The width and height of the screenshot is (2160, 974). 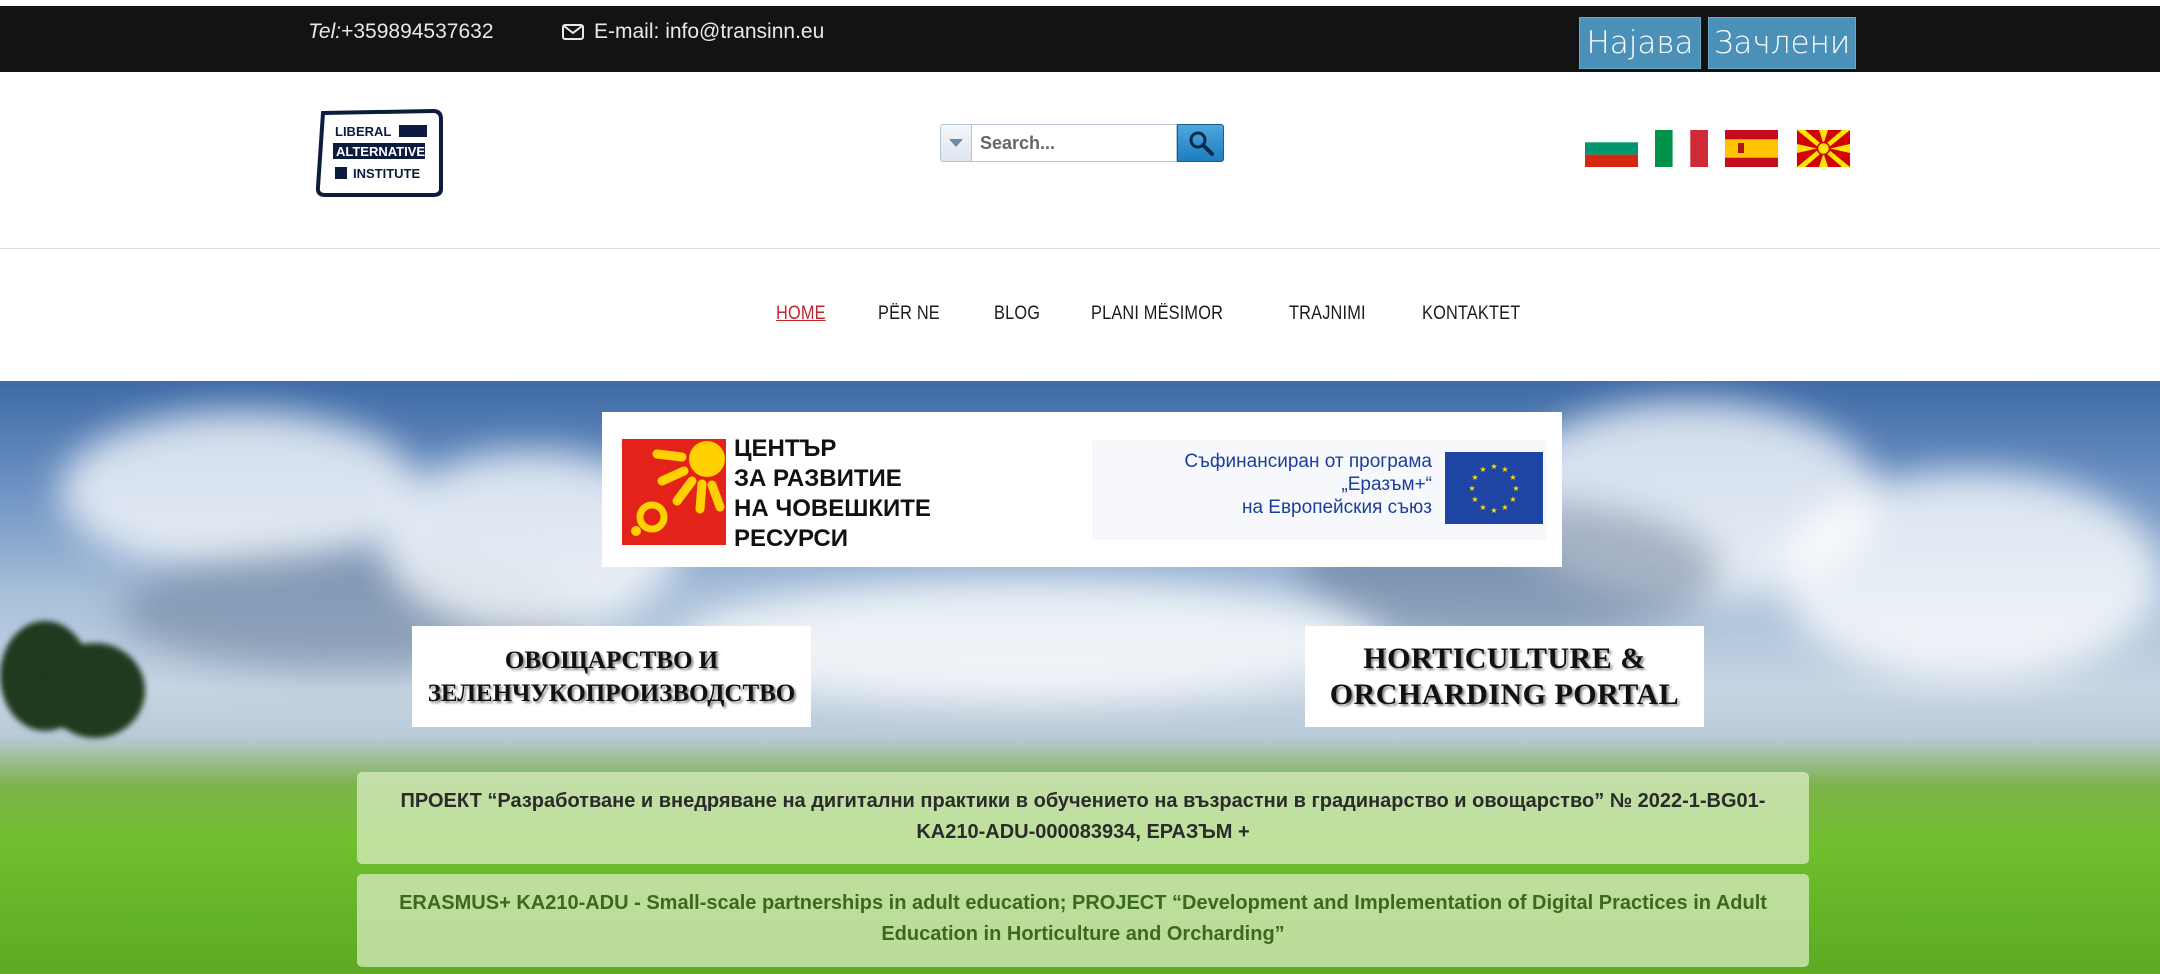 I want to click on spain-flag-icon, so click(x=1751, y=148).